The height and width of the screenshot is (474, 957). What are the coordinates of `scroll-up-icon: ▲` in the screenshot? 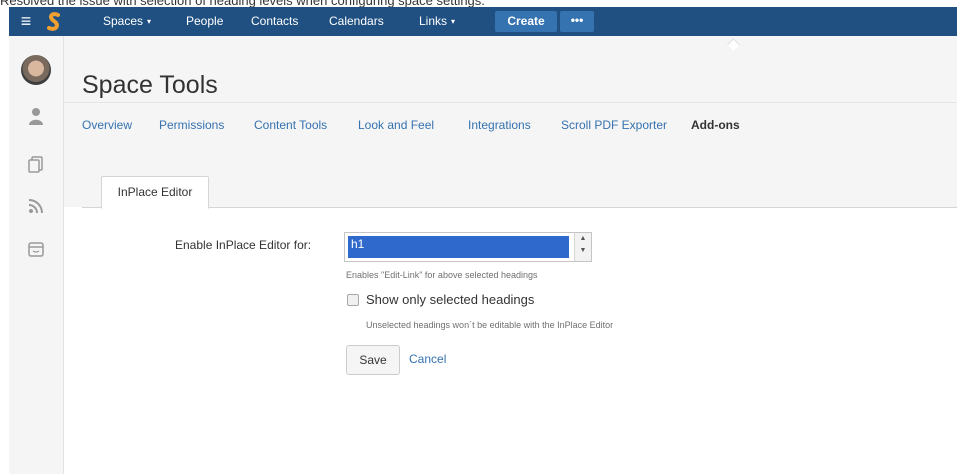 It's located at (583, 239).